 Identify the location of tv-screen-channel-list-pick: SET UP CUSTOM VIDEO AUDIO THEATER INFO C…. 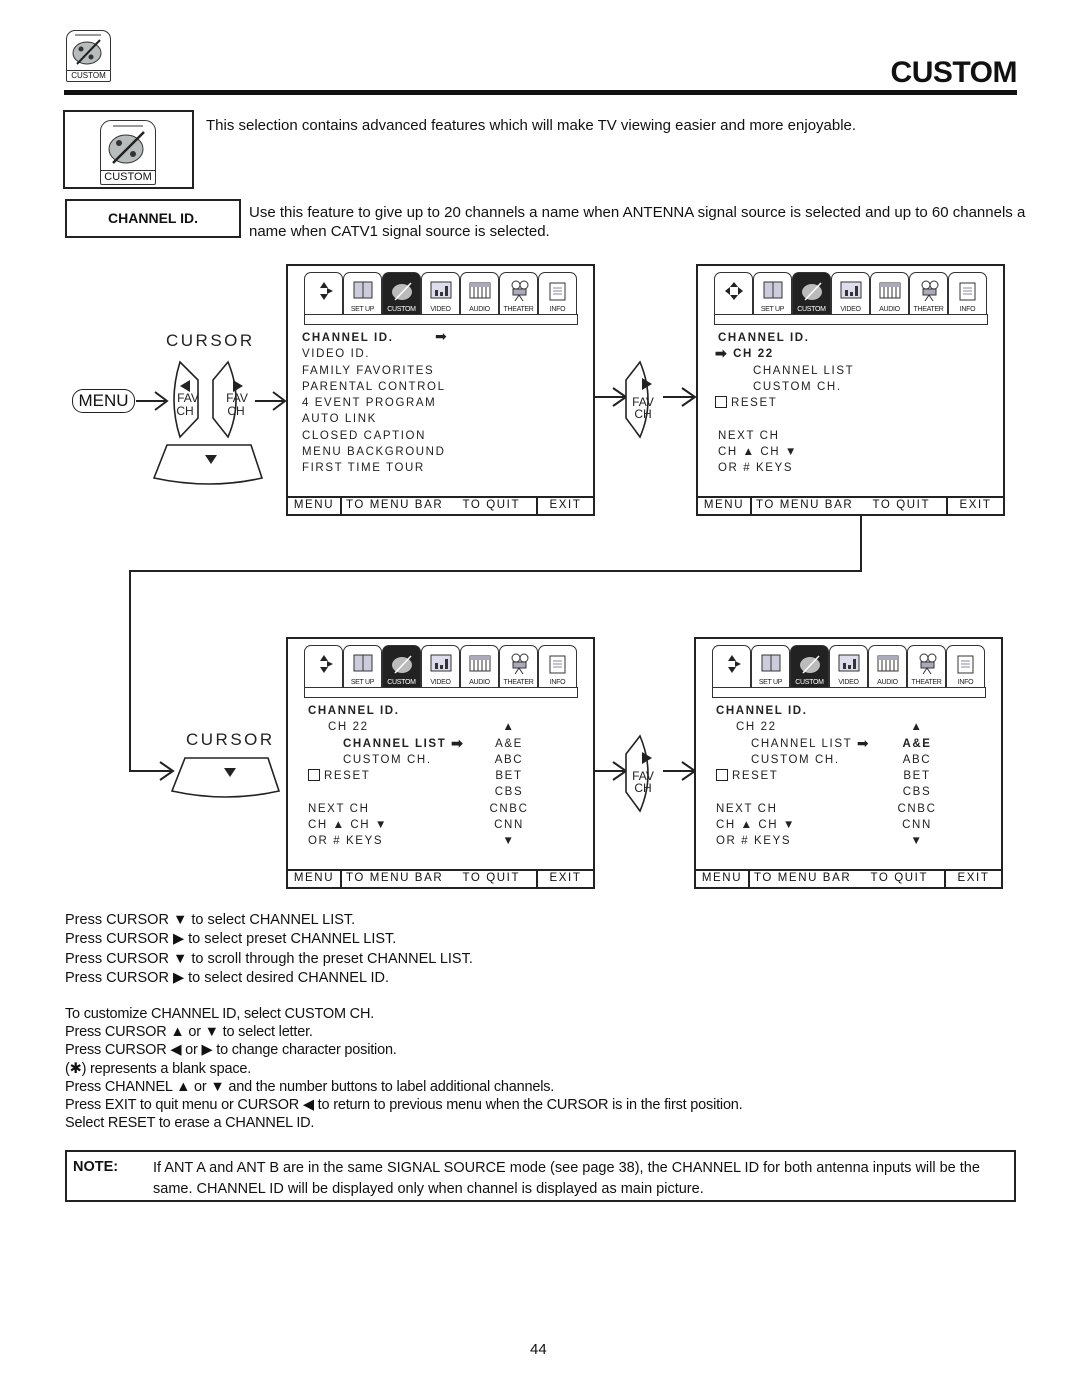
(848, 763).